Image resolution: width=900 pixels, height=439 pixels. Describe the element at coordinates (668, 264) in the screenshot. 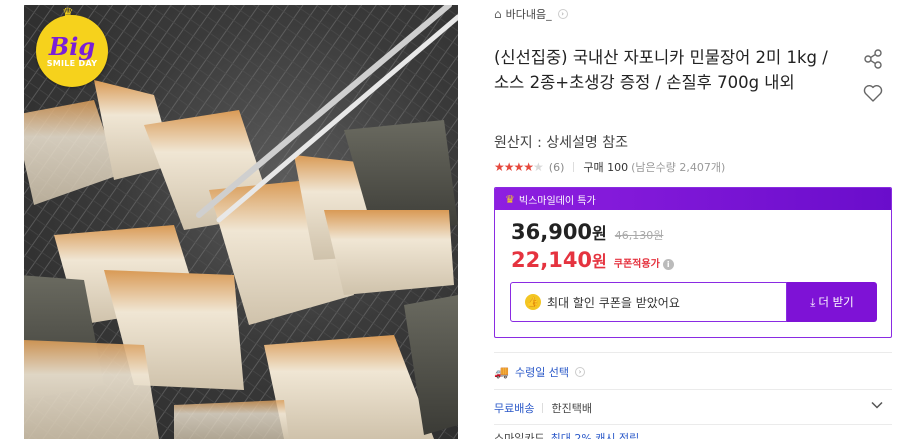

I see `info-icon: i` at that location.